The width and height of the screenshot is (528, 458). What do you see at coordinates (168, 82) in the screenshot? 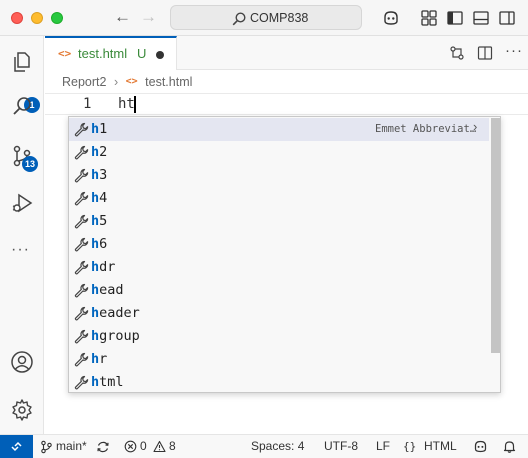
I see `breadcrumb-file: test.html` at bounding box center [168, 82].